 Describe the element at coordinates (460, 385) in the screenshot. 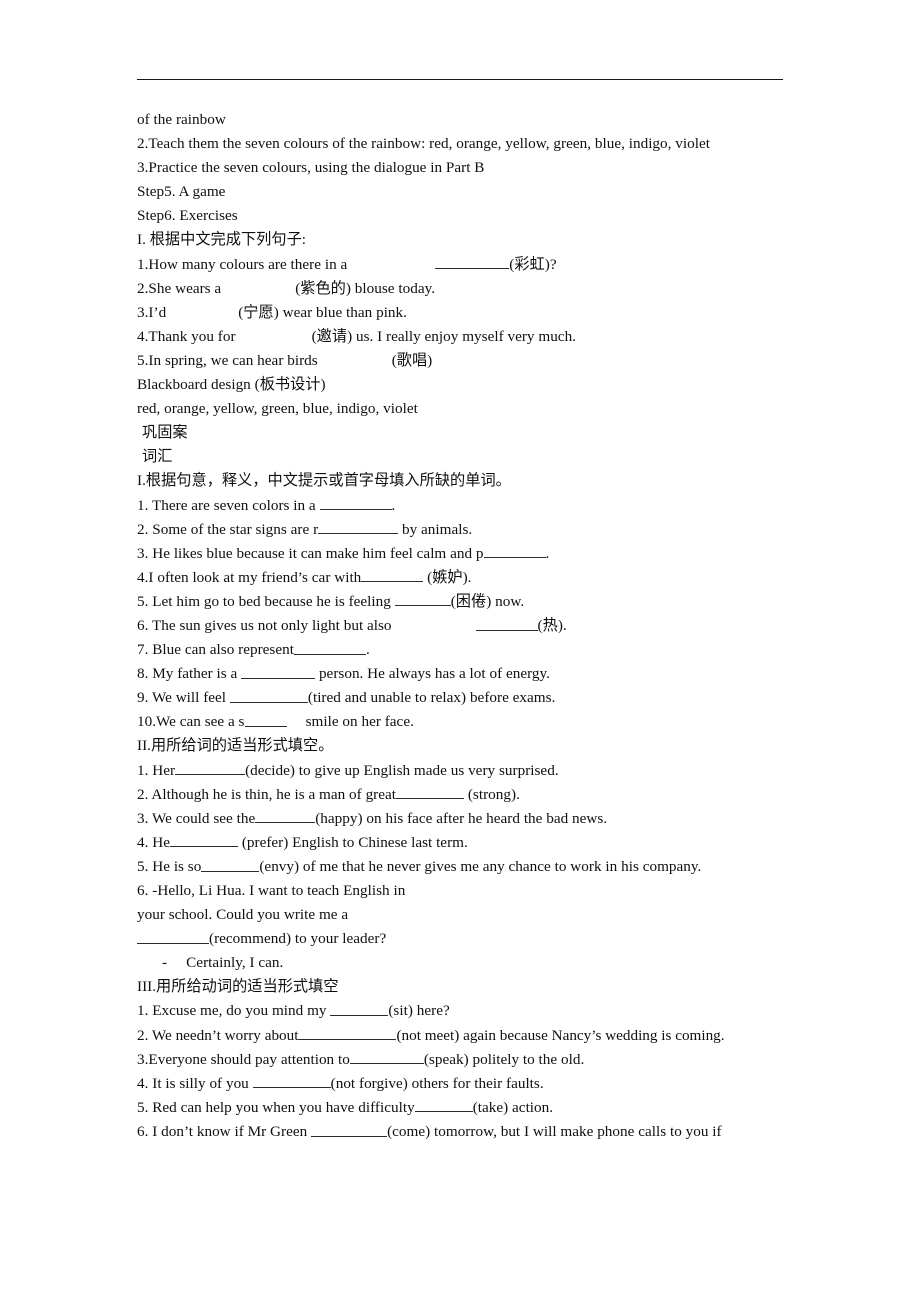

I see `document-line: Blackboard design (板书设计)` at that location.